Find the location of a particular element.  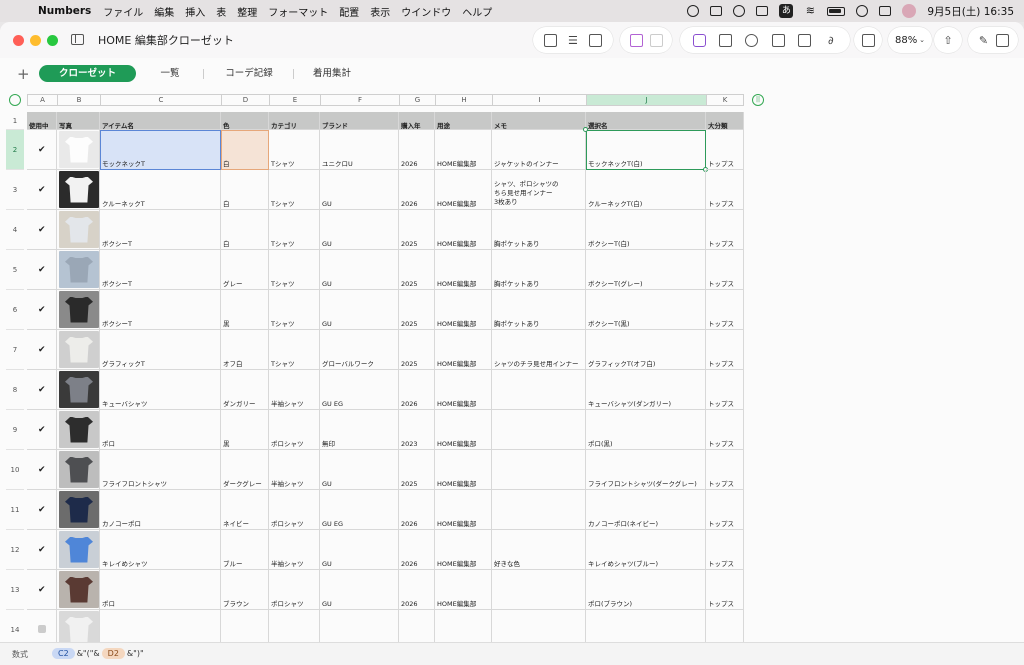

comment-icon is located at coordinates (868, 40).